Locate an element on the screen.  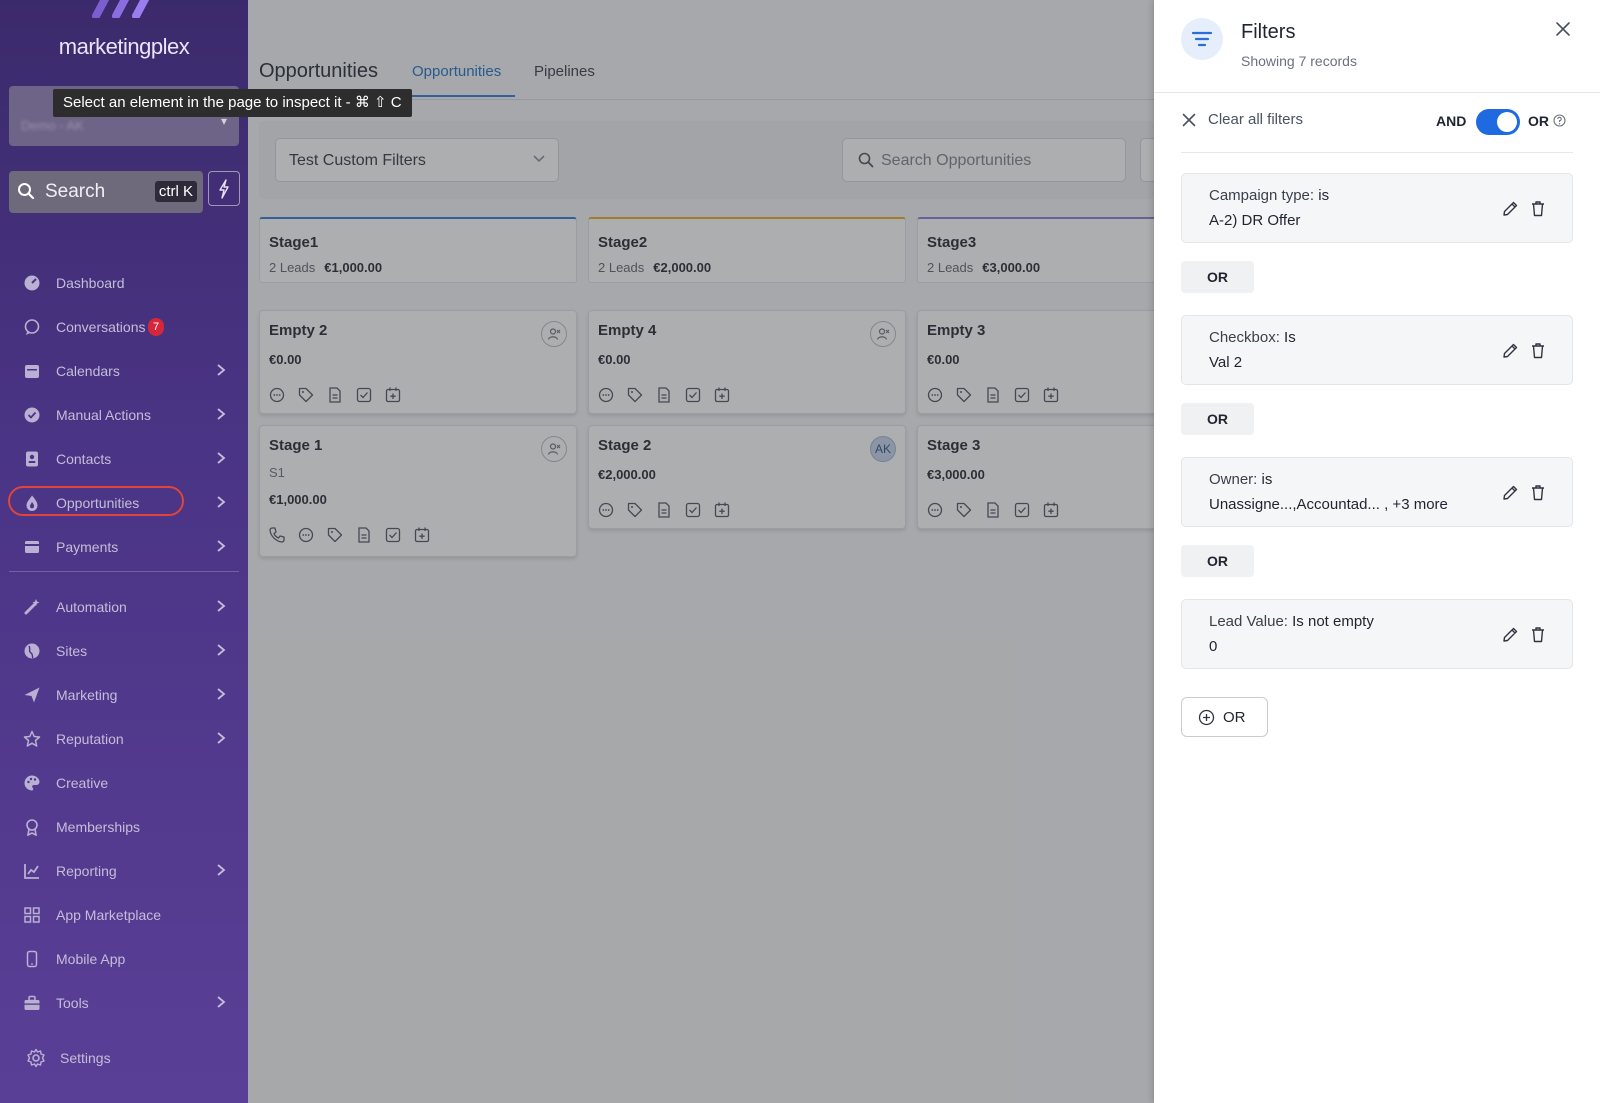
sidebar-item-mobile-app: Mobile App is located at coordinates (124, 959).